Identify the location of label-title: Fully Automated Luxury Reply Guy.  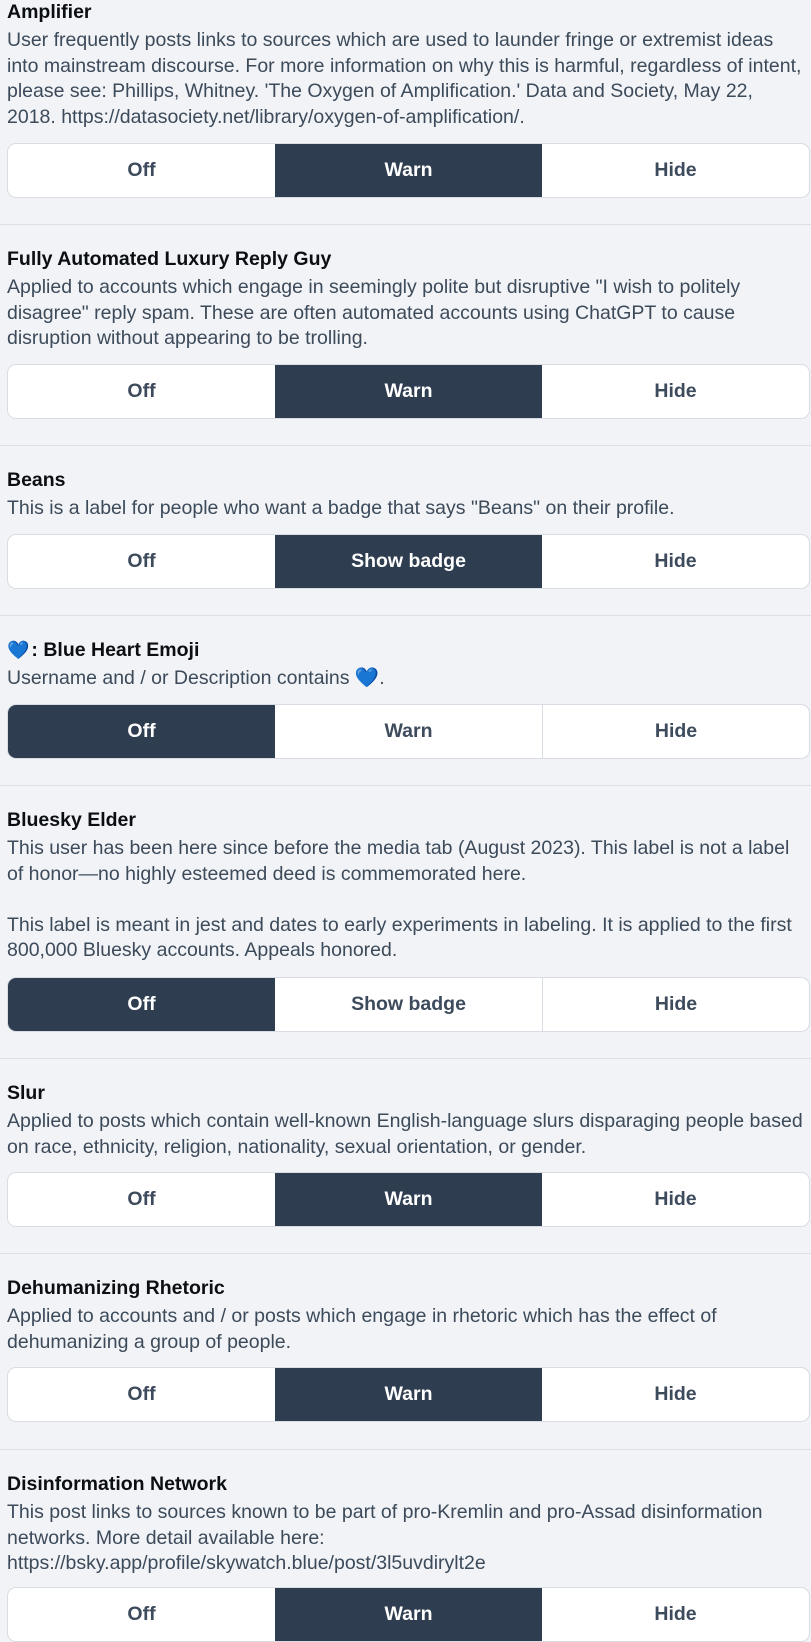
(169, 259).